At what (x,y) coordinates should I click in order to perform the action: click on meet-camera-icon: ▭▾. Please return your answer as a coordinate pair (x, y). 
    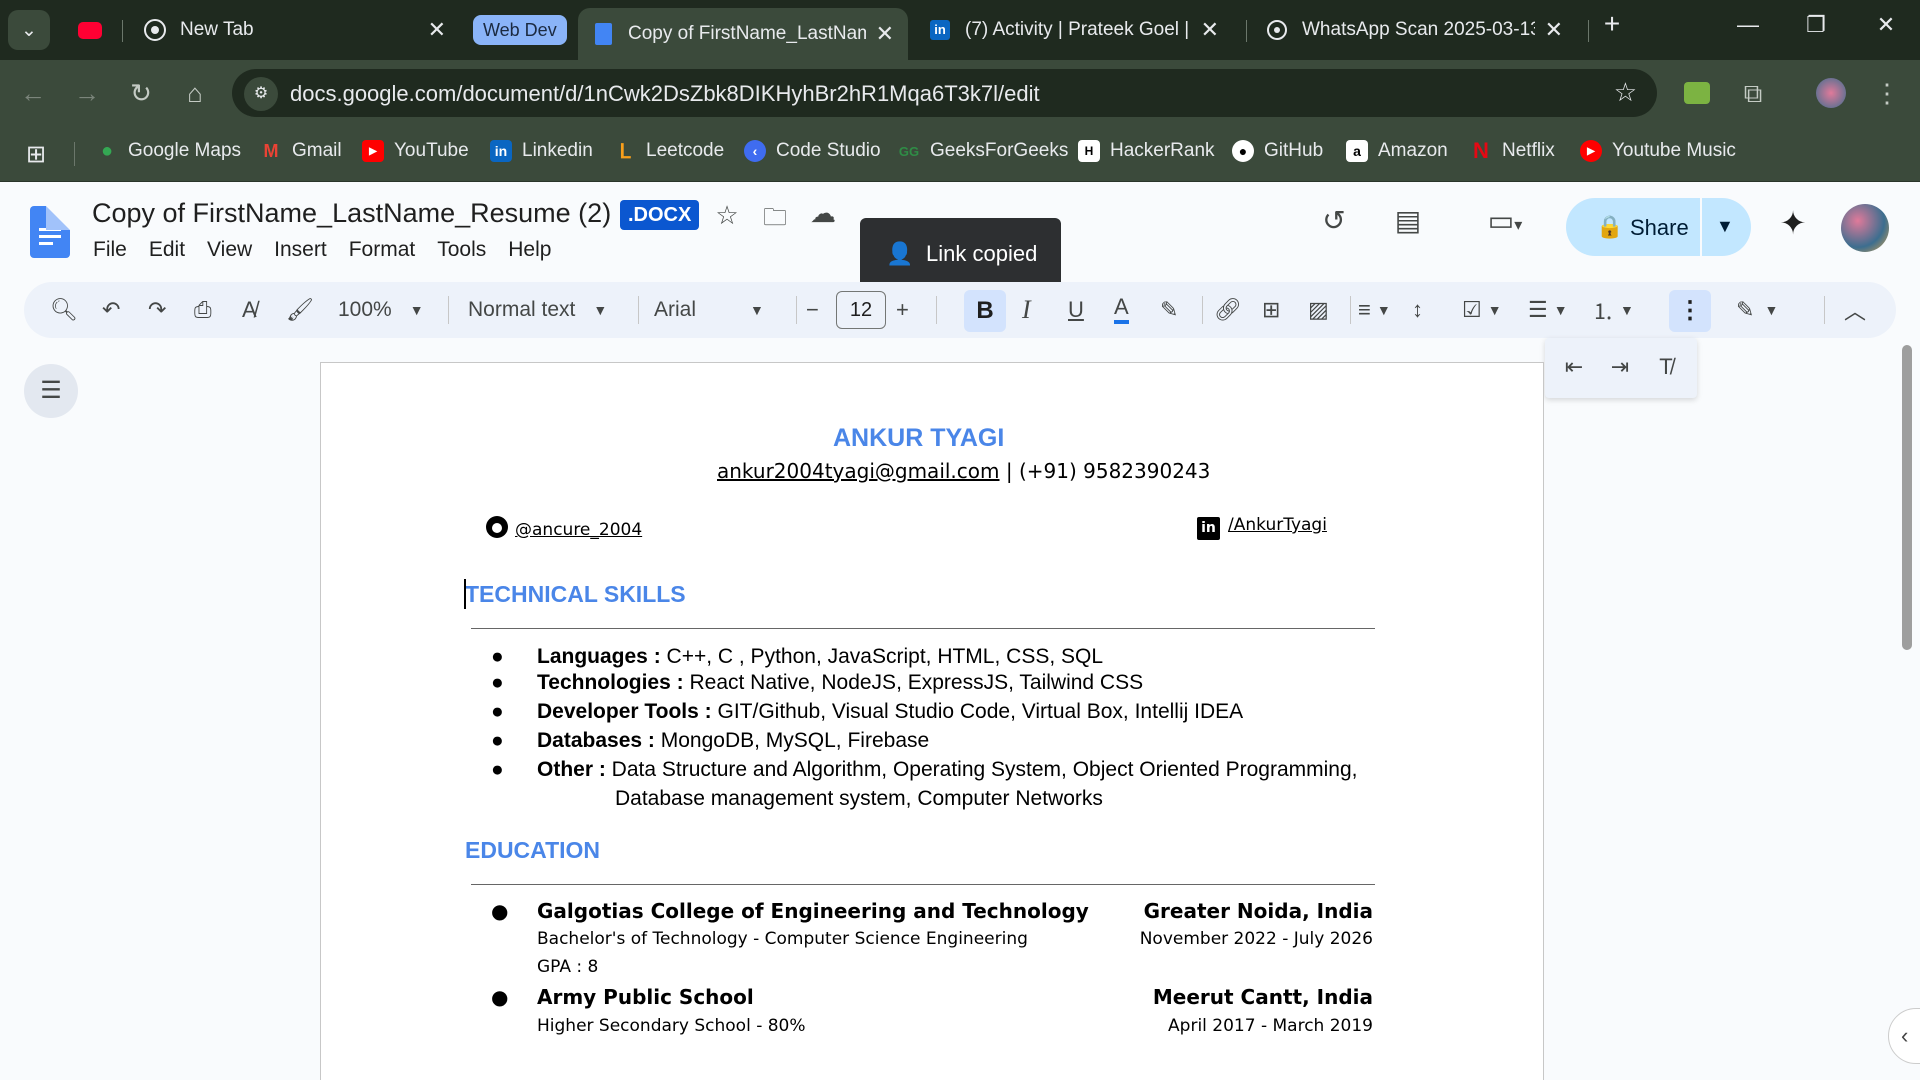
    Looking at the image, I should click on (1505, 220).